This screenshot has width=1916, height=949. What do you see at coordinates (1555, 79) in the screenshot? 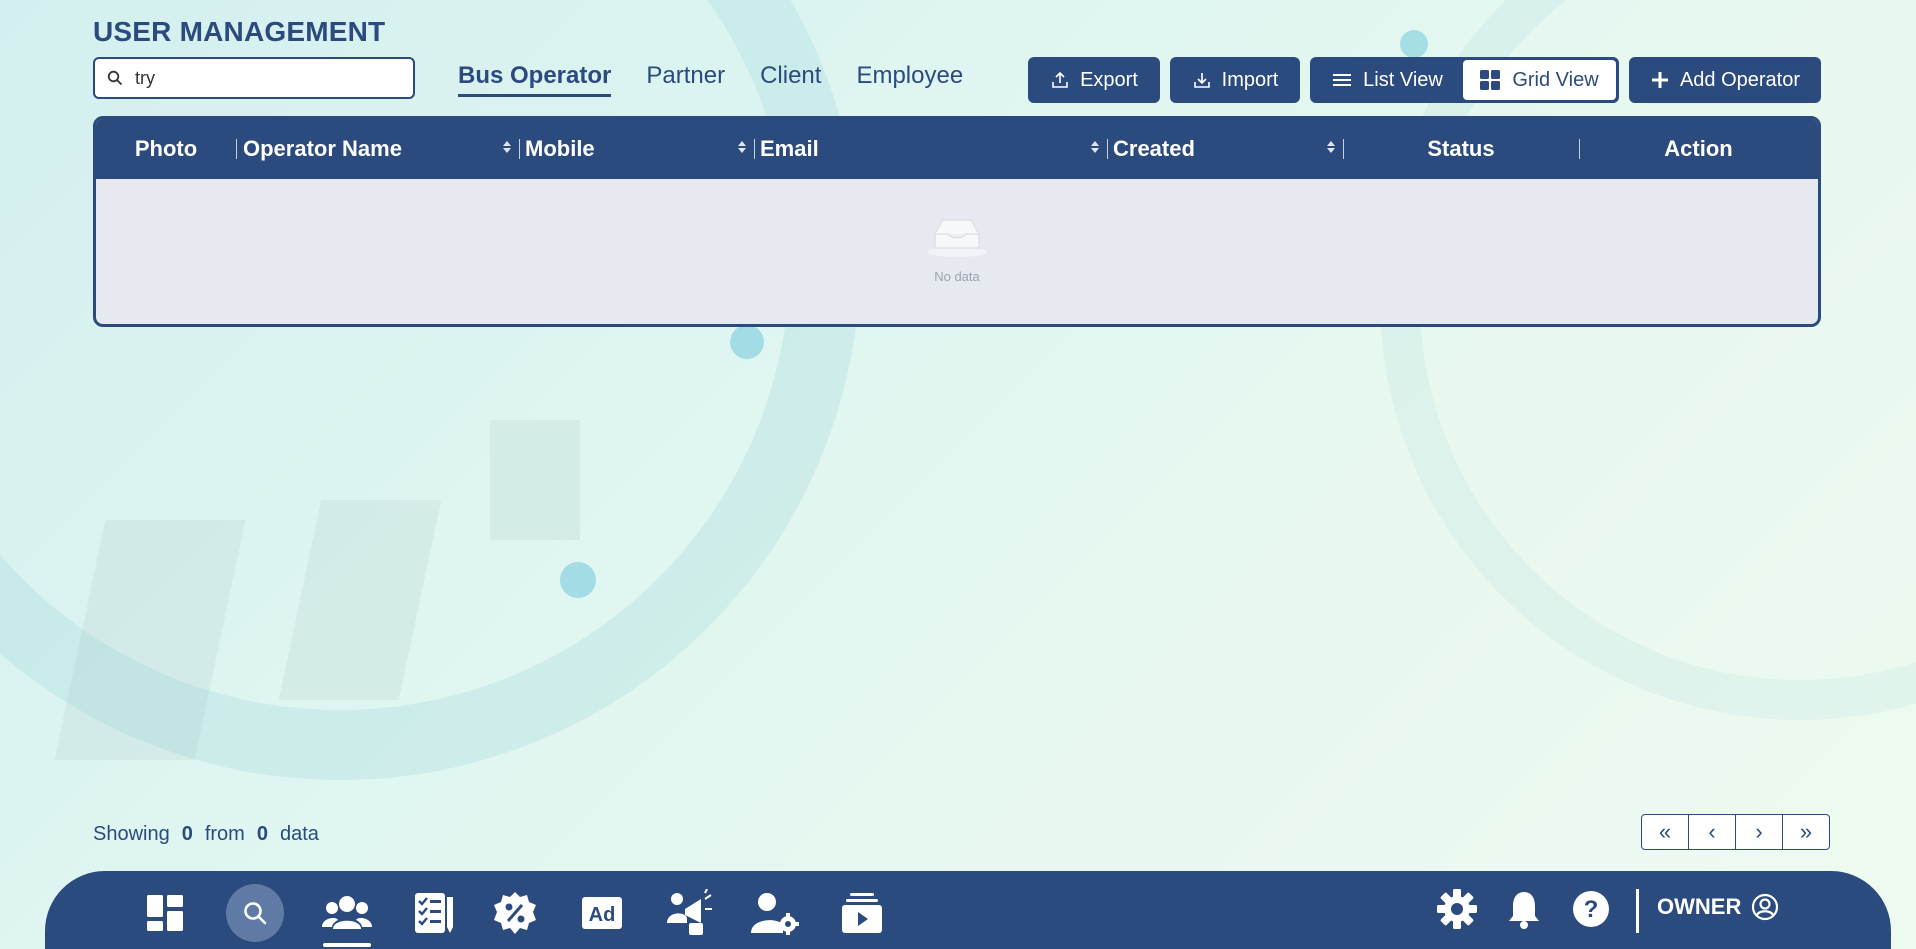
I see `grid-view-label: Grid View` at bounding box center [1555, 79].